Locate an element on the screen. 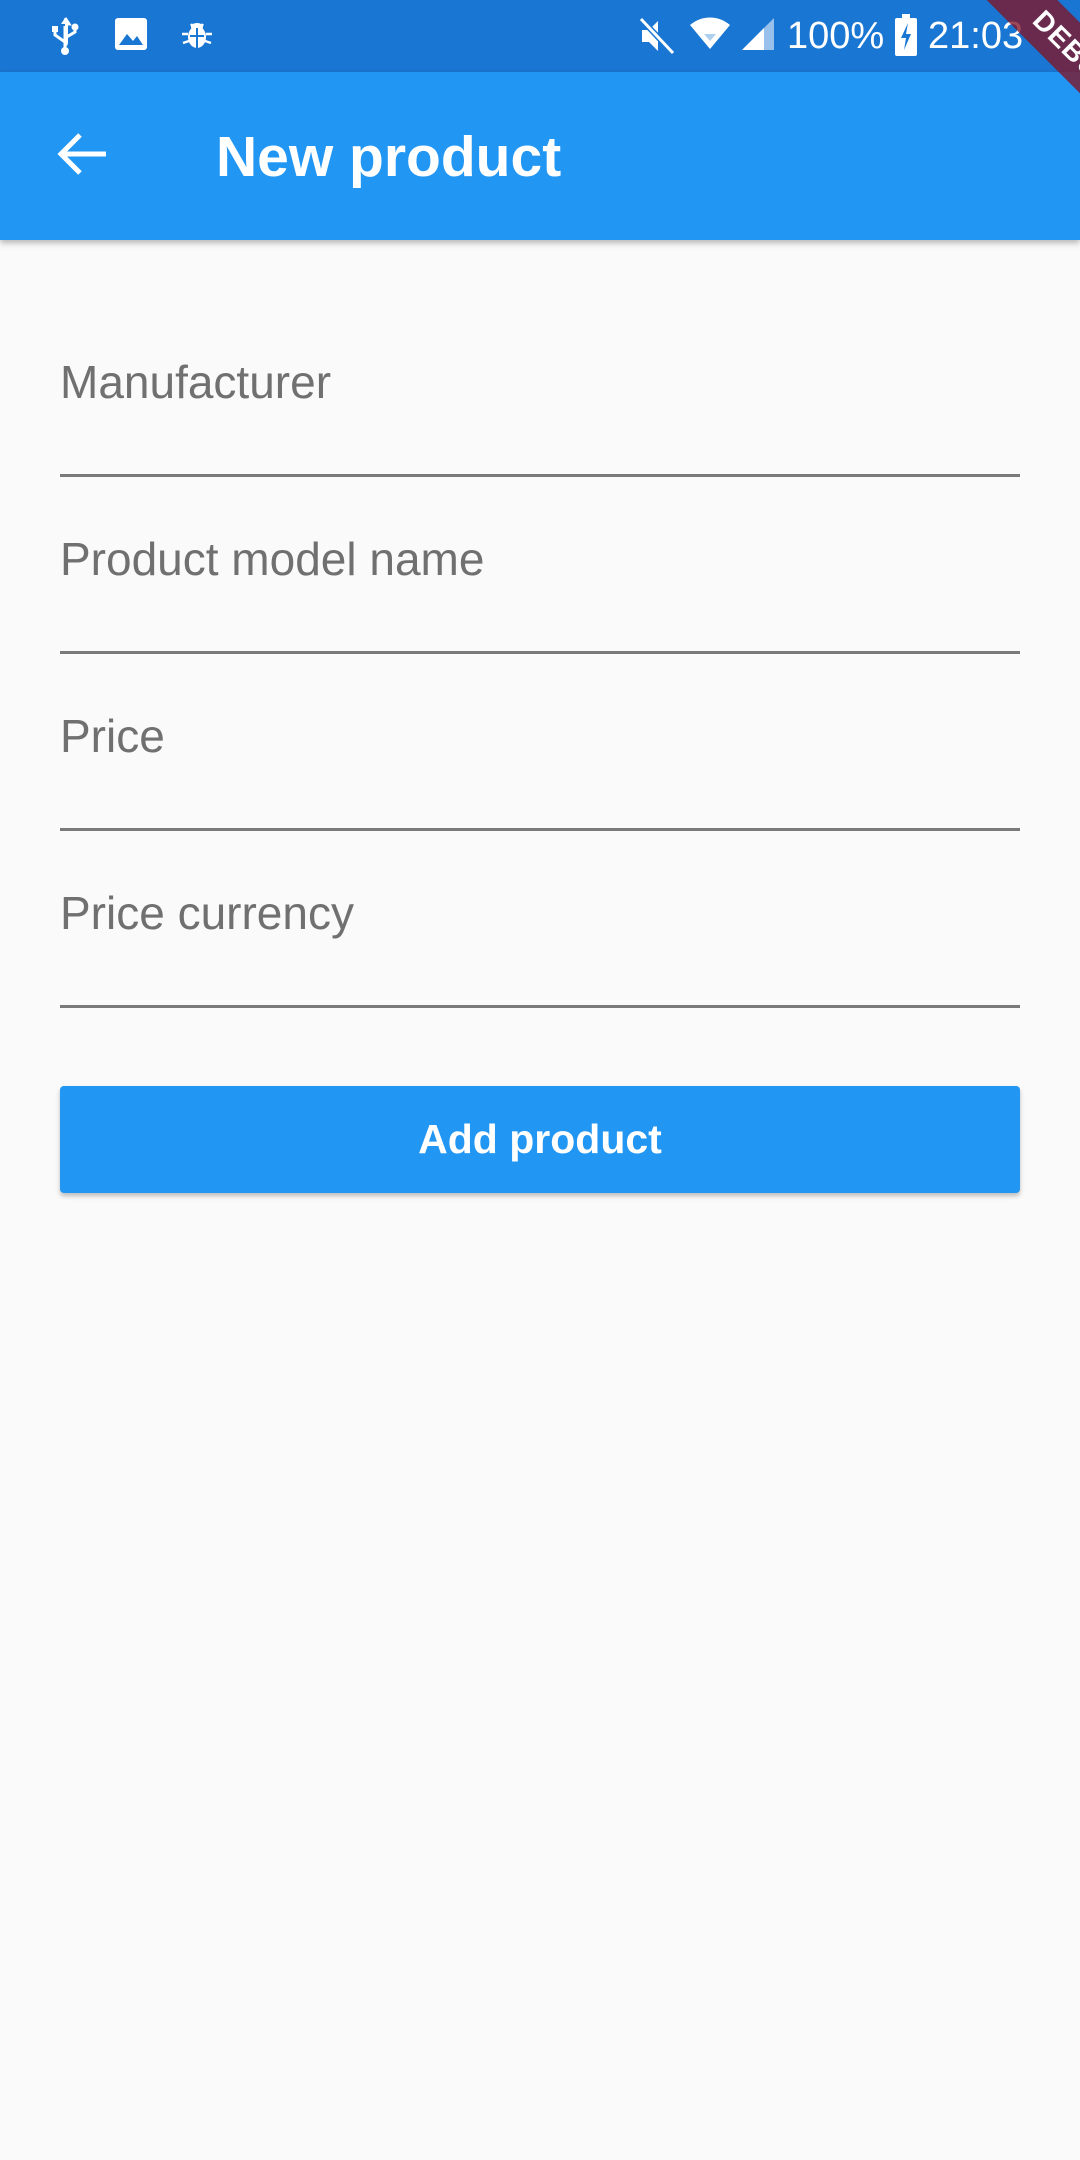 Image resolution: width=1080 pixels, height=2160 pixels. page-title: New product is located at coordinates (389, 157).